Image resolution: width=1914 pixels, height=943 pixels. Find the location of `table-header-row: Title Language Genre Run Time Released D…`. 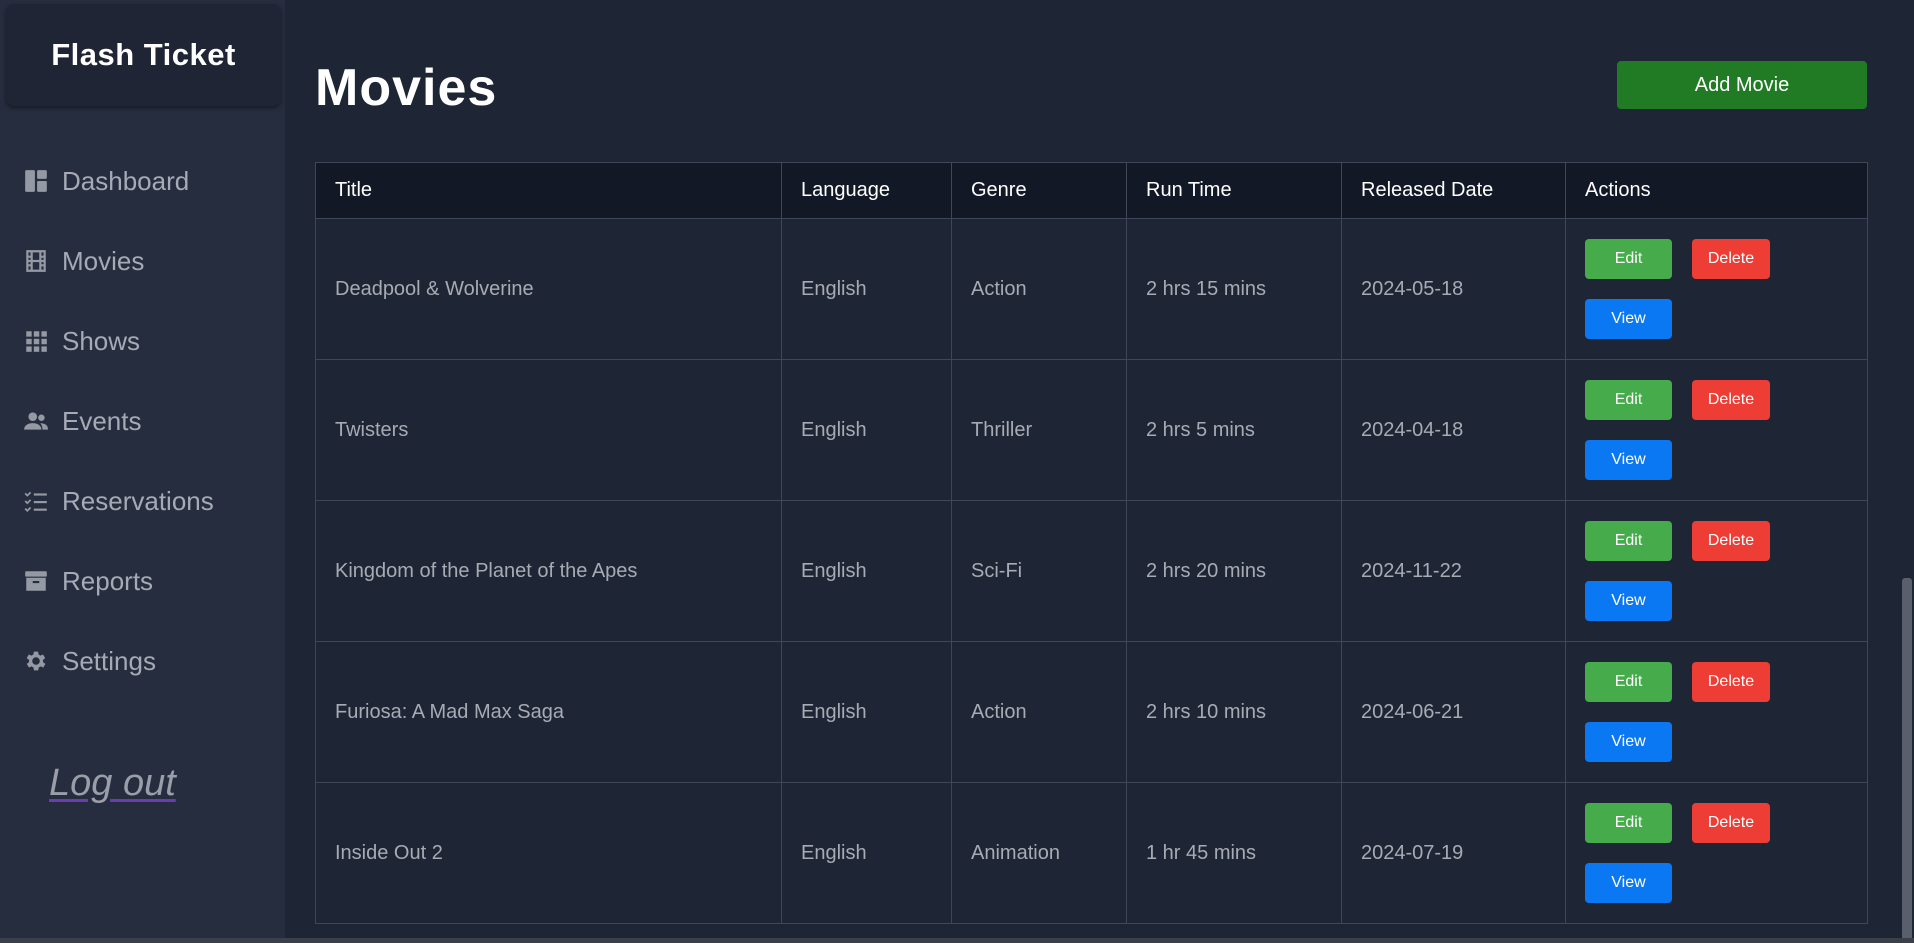

table-header-row: Title Language Genre Run Time Released D… is located at coordinates (1091, 190).